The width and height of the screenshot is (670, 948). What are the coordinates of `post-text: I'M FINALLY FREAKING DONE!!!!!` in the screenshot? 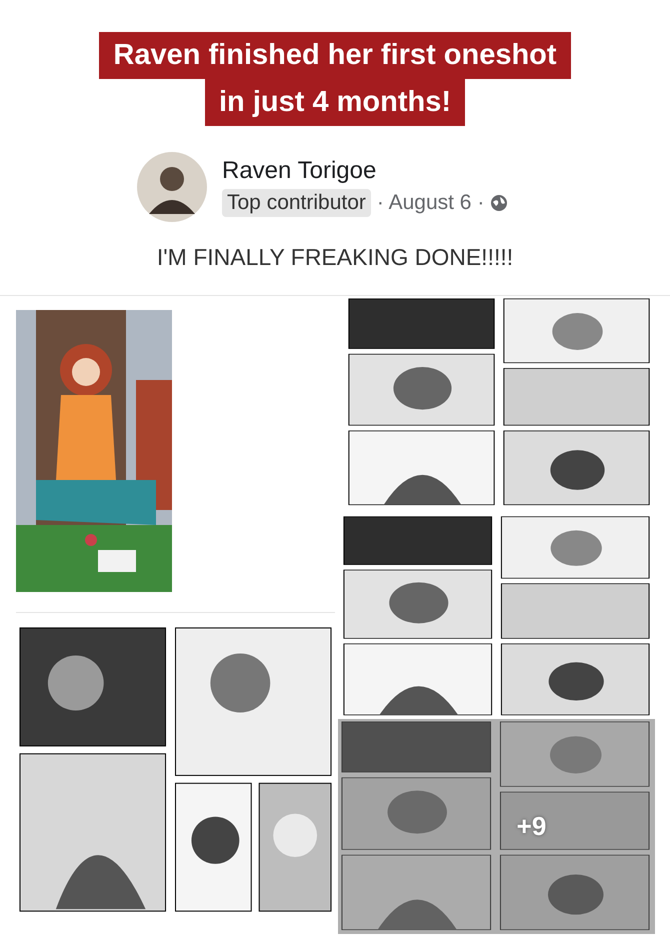 It's located at (335, 257).